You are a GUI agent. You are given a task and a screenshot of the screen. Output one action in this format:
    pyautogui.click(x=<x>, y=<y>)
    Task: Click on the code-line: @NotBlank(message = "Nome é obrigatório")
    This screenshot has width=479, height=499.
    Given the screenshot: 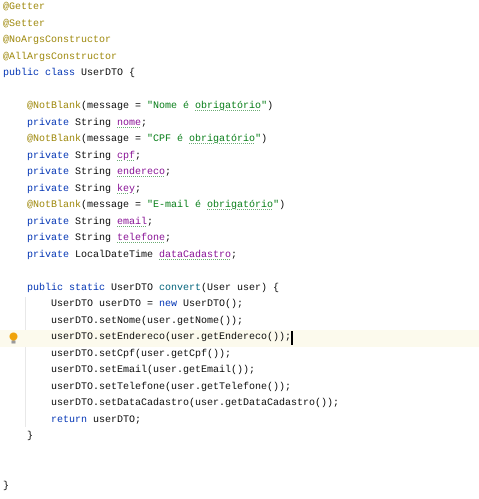 What is the action you would take?
    pyautogui.click(x=150, y=107)
    